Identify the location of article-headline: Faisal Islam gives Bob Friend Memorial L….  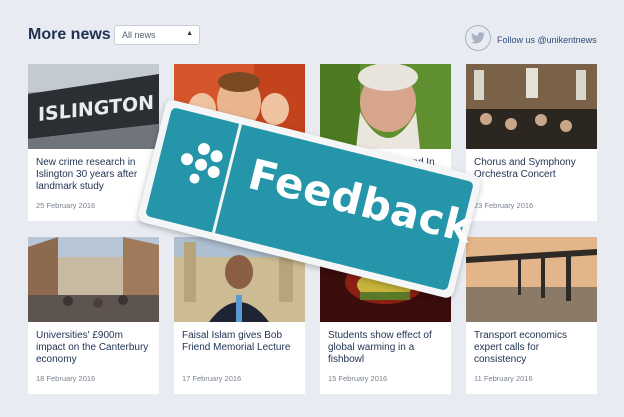
(241, 342).